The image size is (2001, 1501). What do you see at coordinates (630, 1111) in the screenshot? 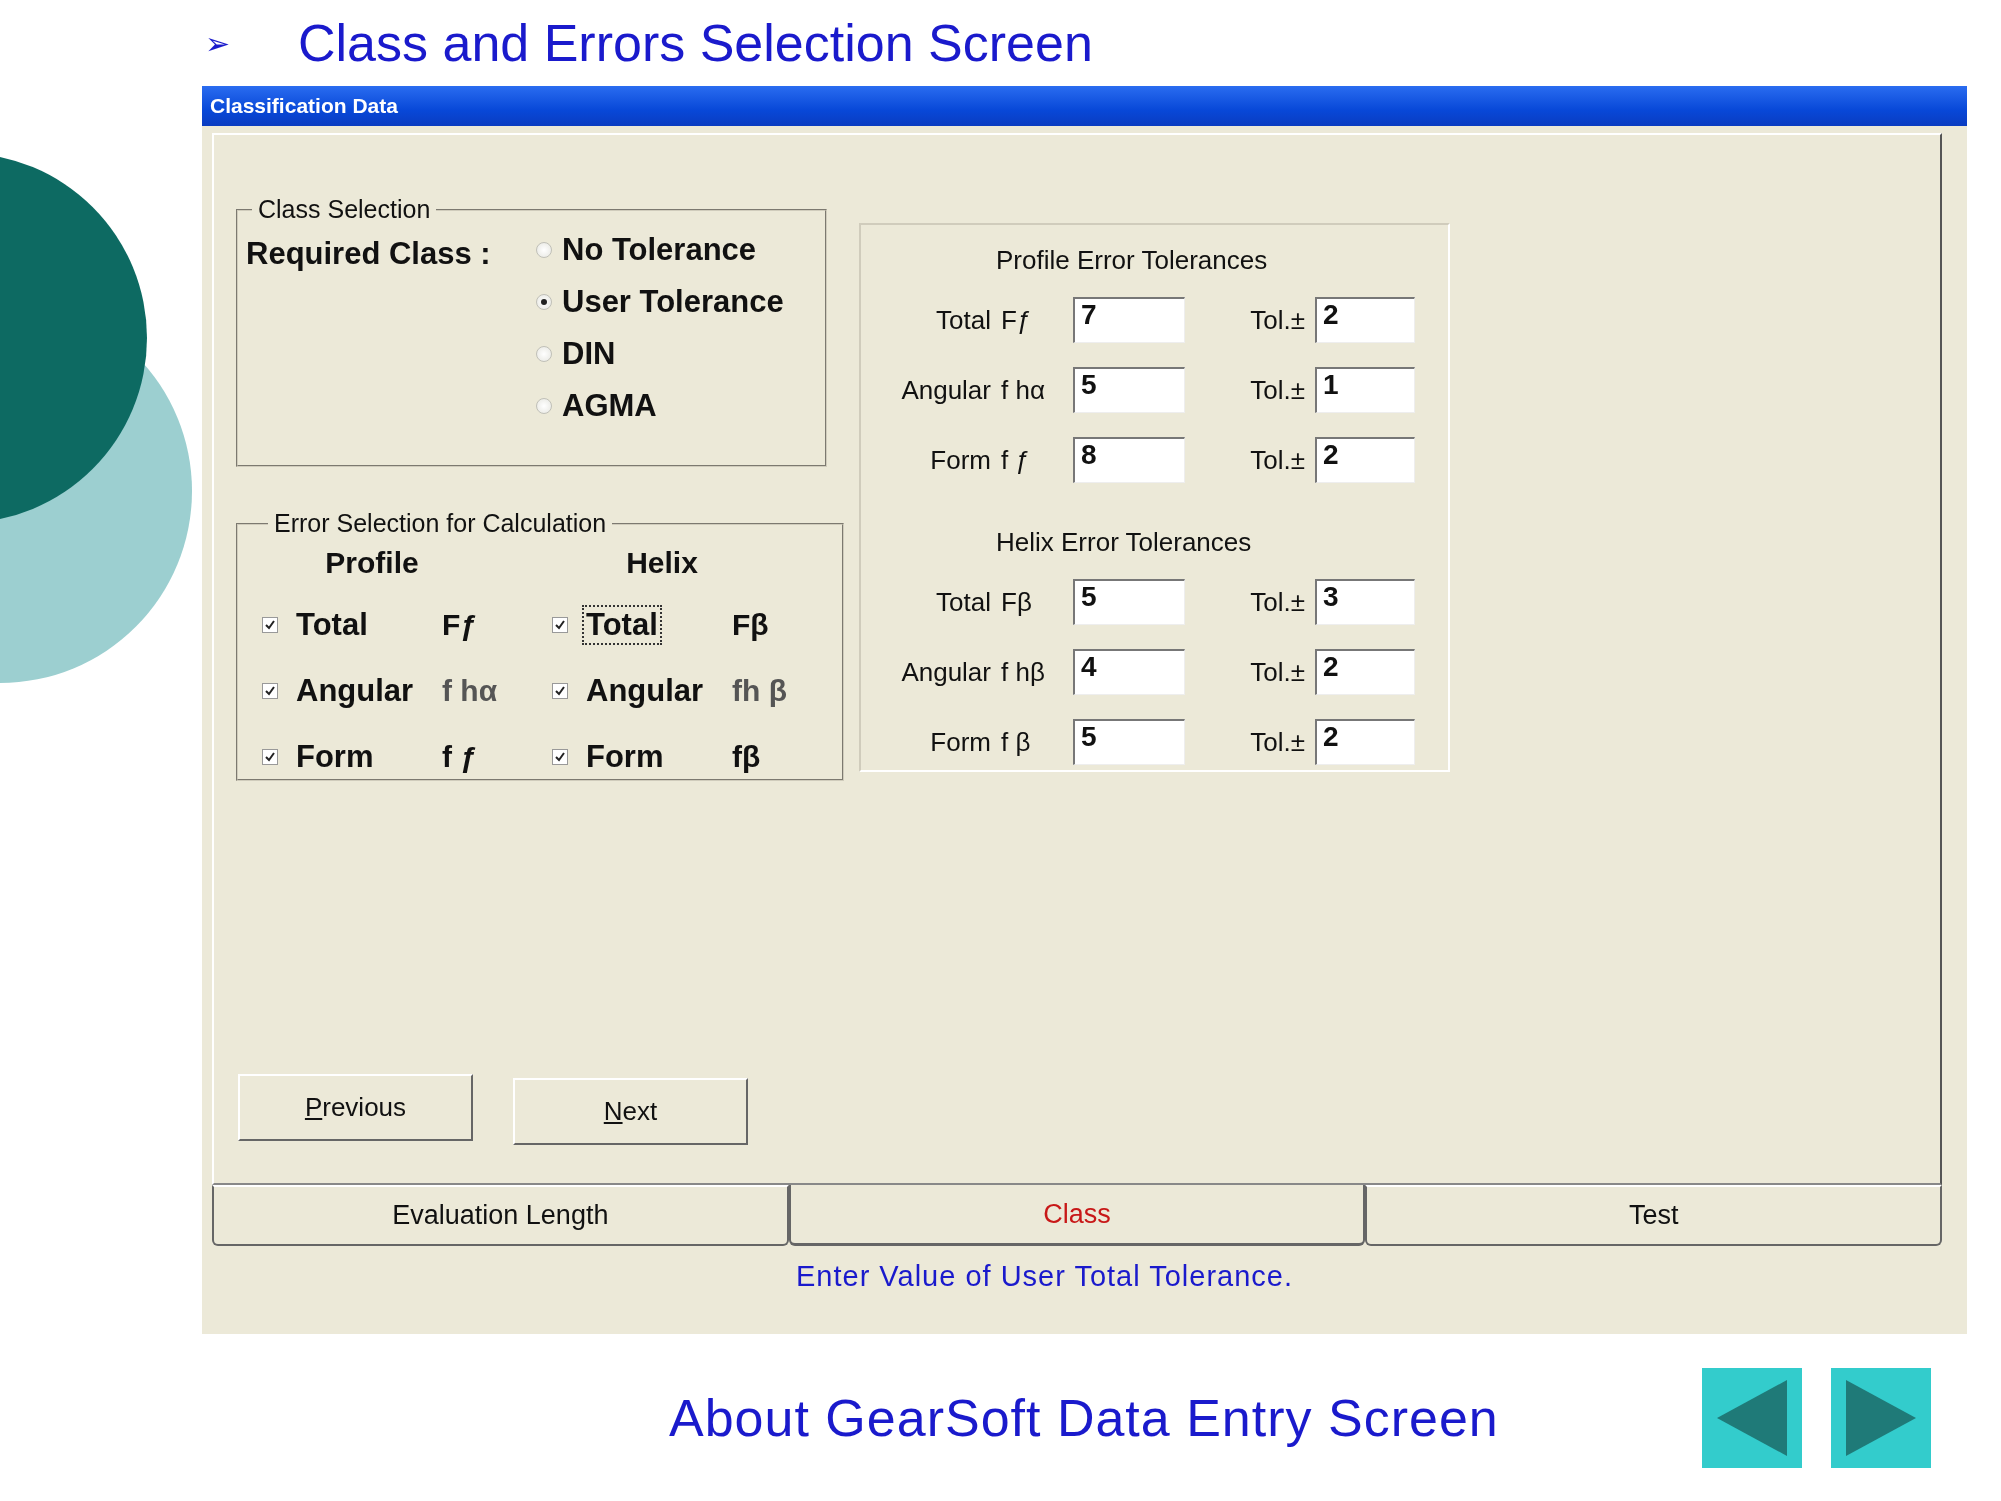
I see `next-button: Next` at bounding box center [630, 1111].